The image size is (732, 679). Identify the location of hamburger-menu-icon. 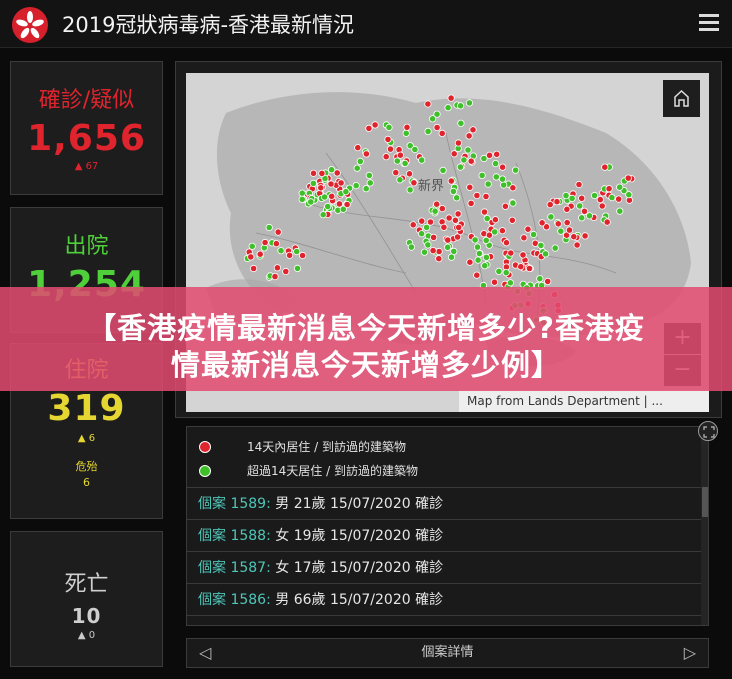
(709, 23).